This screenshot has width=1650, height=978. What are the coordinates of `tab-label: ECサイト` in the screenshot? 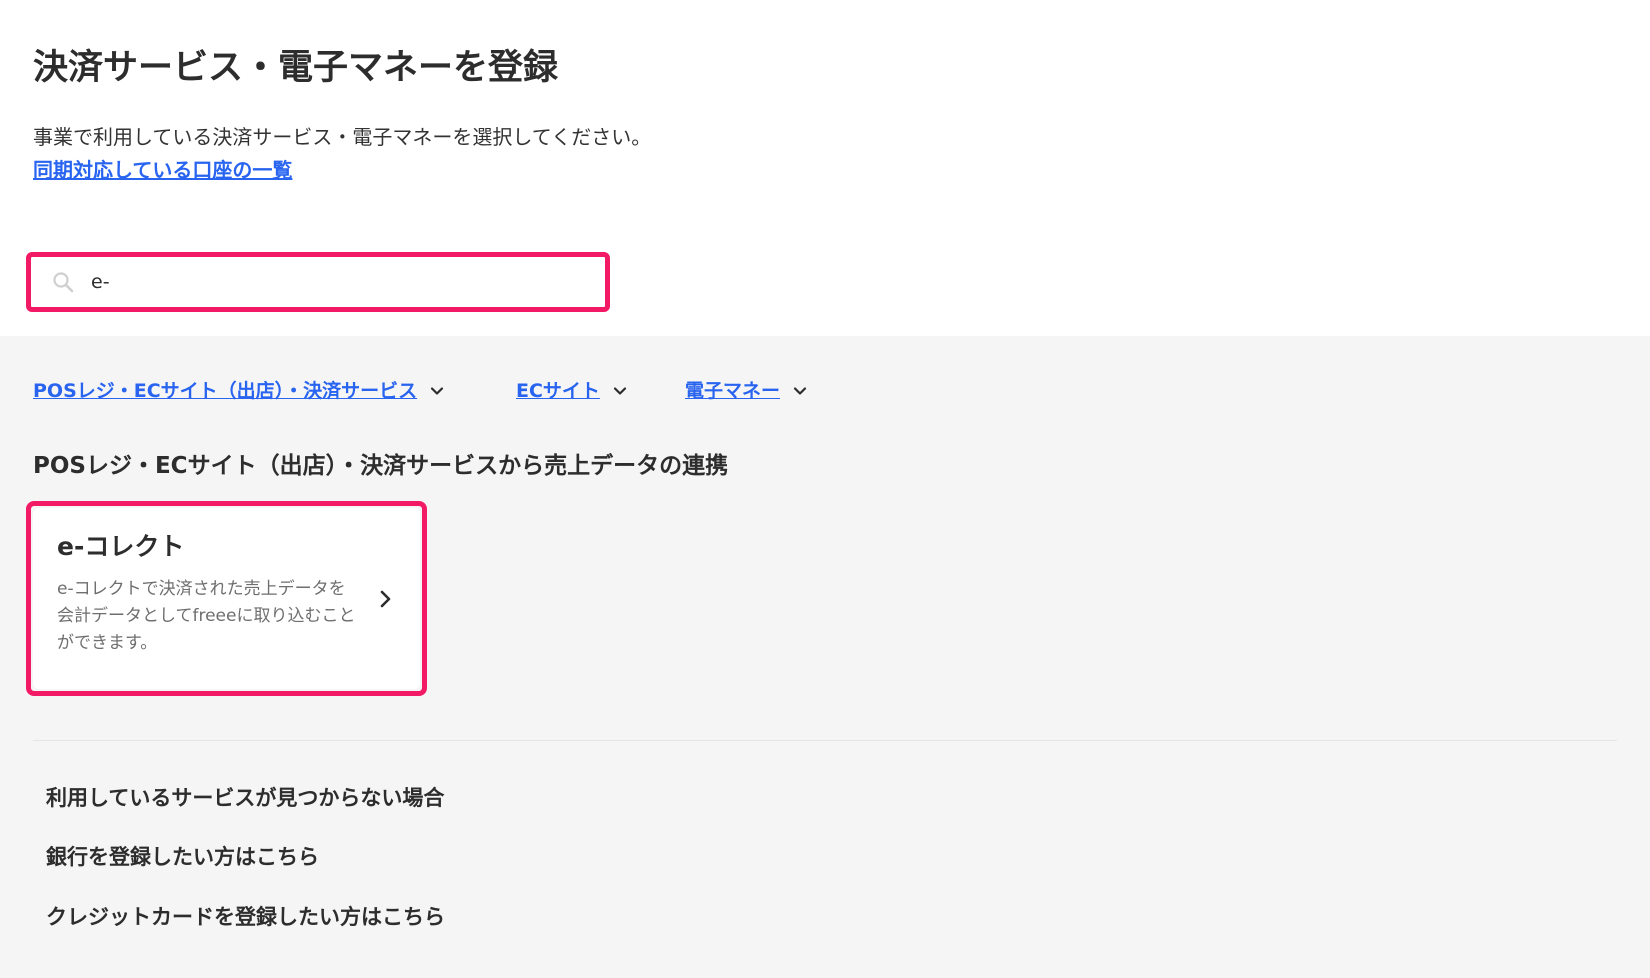 It's located at (558, 391).